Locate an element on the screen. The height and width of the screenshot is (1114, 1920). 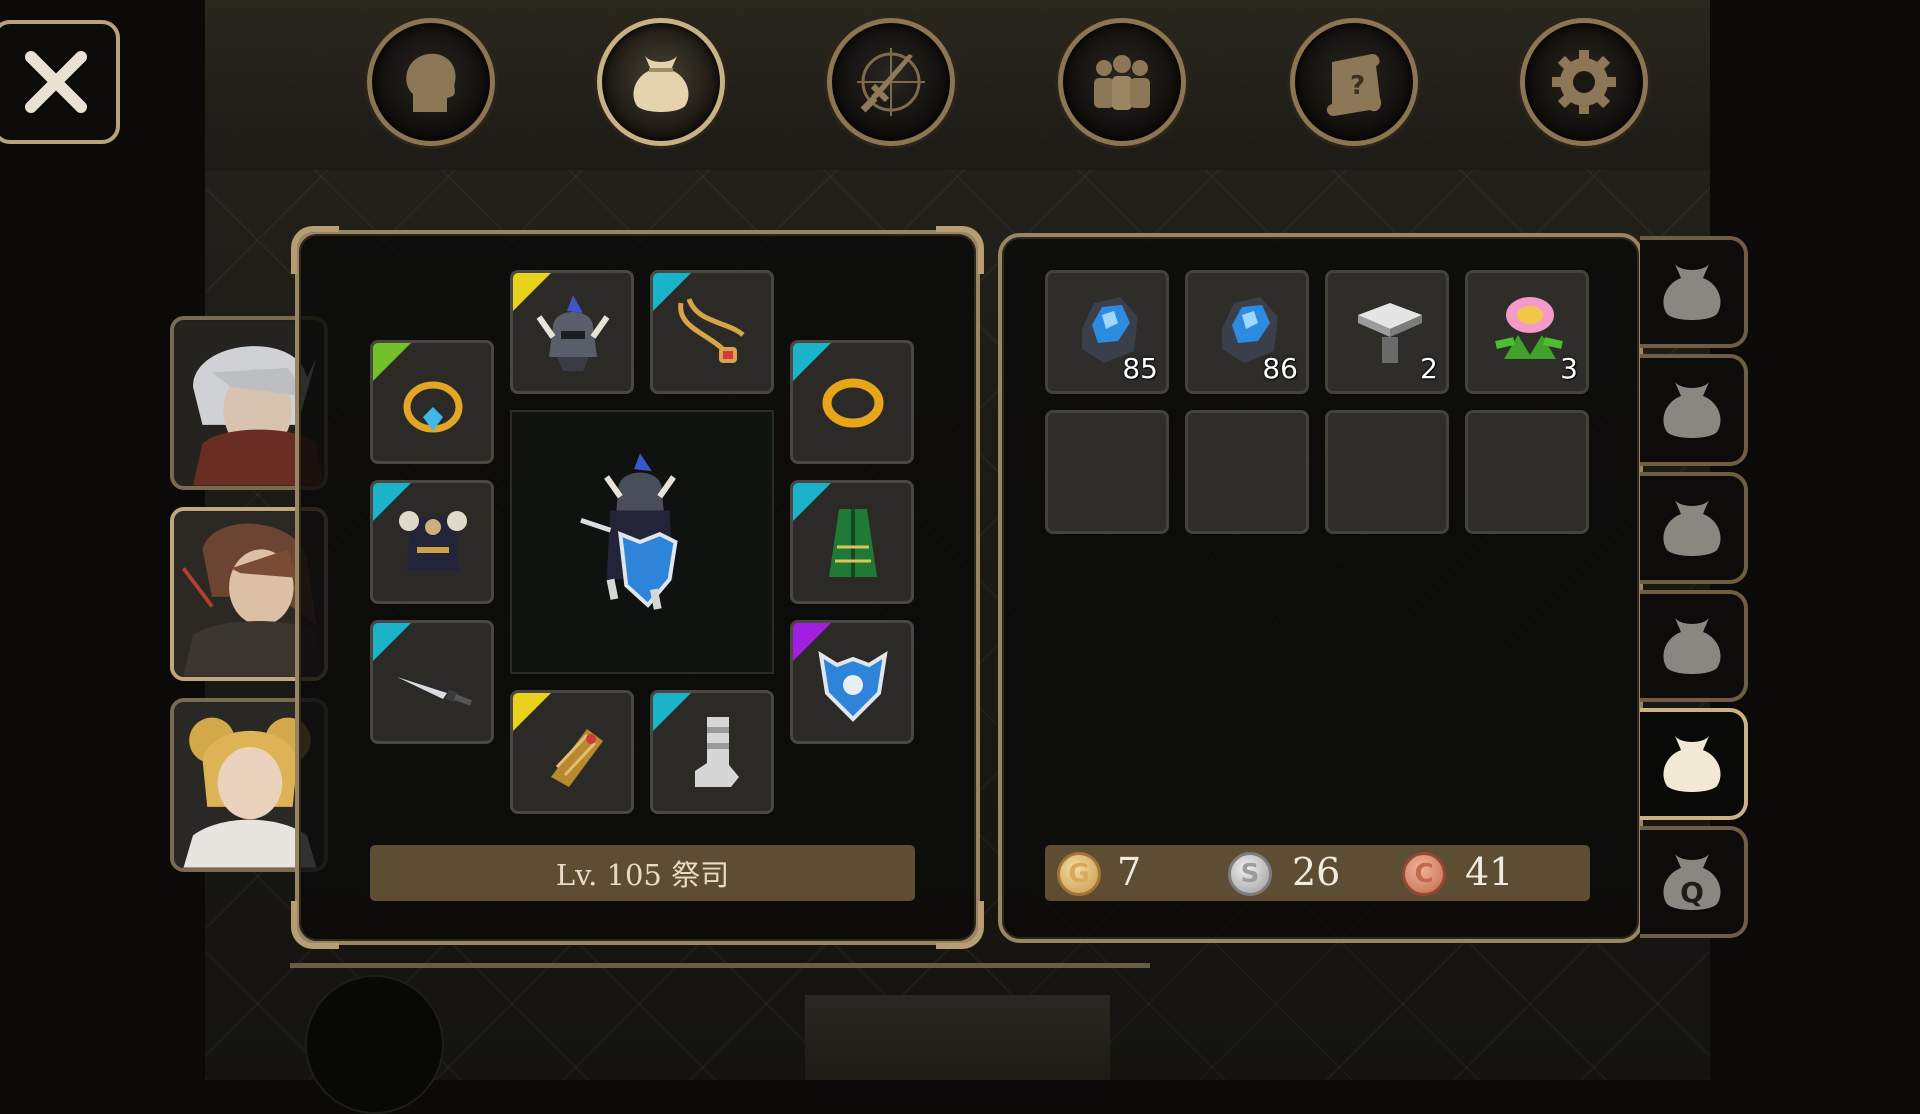
nav-quests-button: ? is located at coordinates (1354, 82).